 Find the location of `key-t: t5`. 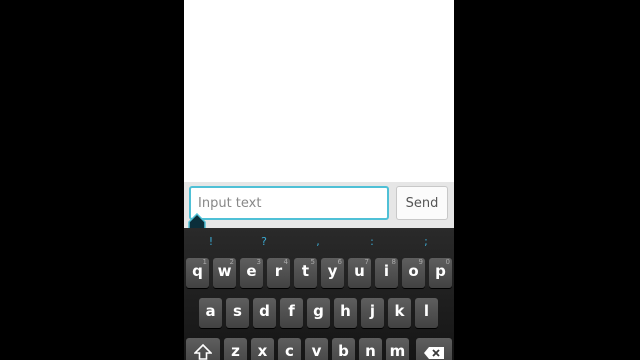

key-t: t5 is located at coordinates (305, 273).